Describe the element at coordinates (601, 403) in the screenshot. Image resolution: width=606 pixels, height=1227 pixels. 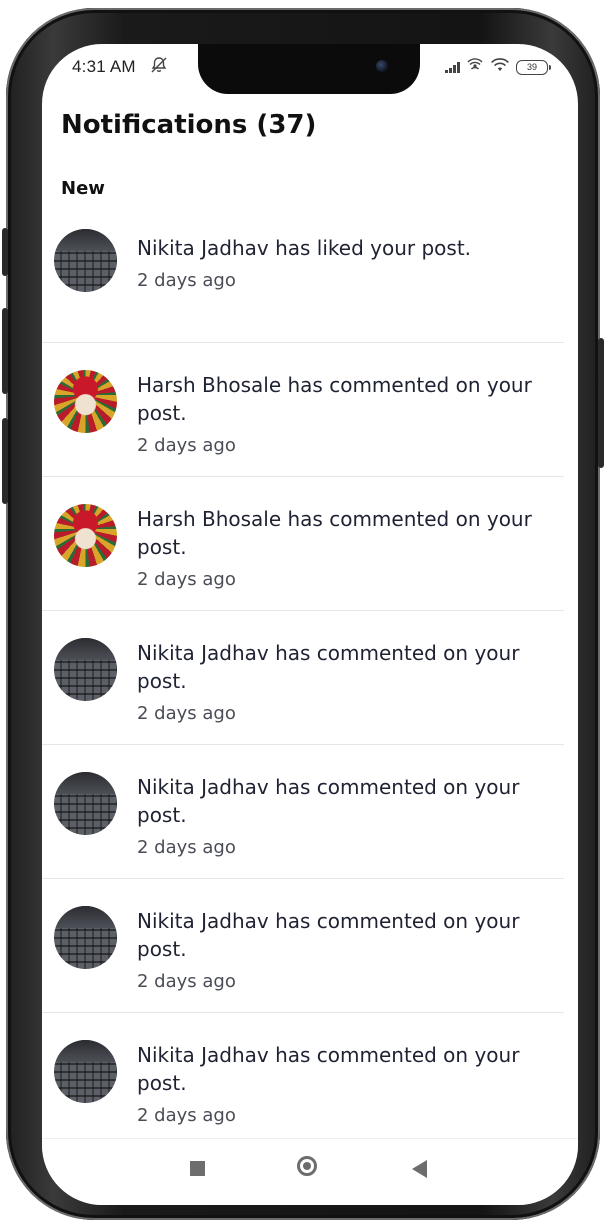
I see `power-button-hw` at that location.